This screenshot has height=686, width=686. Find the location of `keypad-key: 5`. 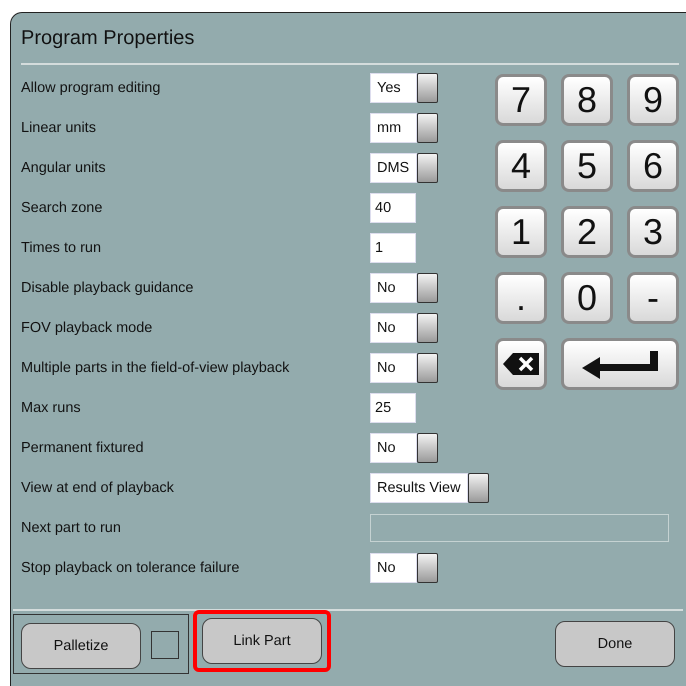

keypad-key: 5 is located at coordinates (587, 166).